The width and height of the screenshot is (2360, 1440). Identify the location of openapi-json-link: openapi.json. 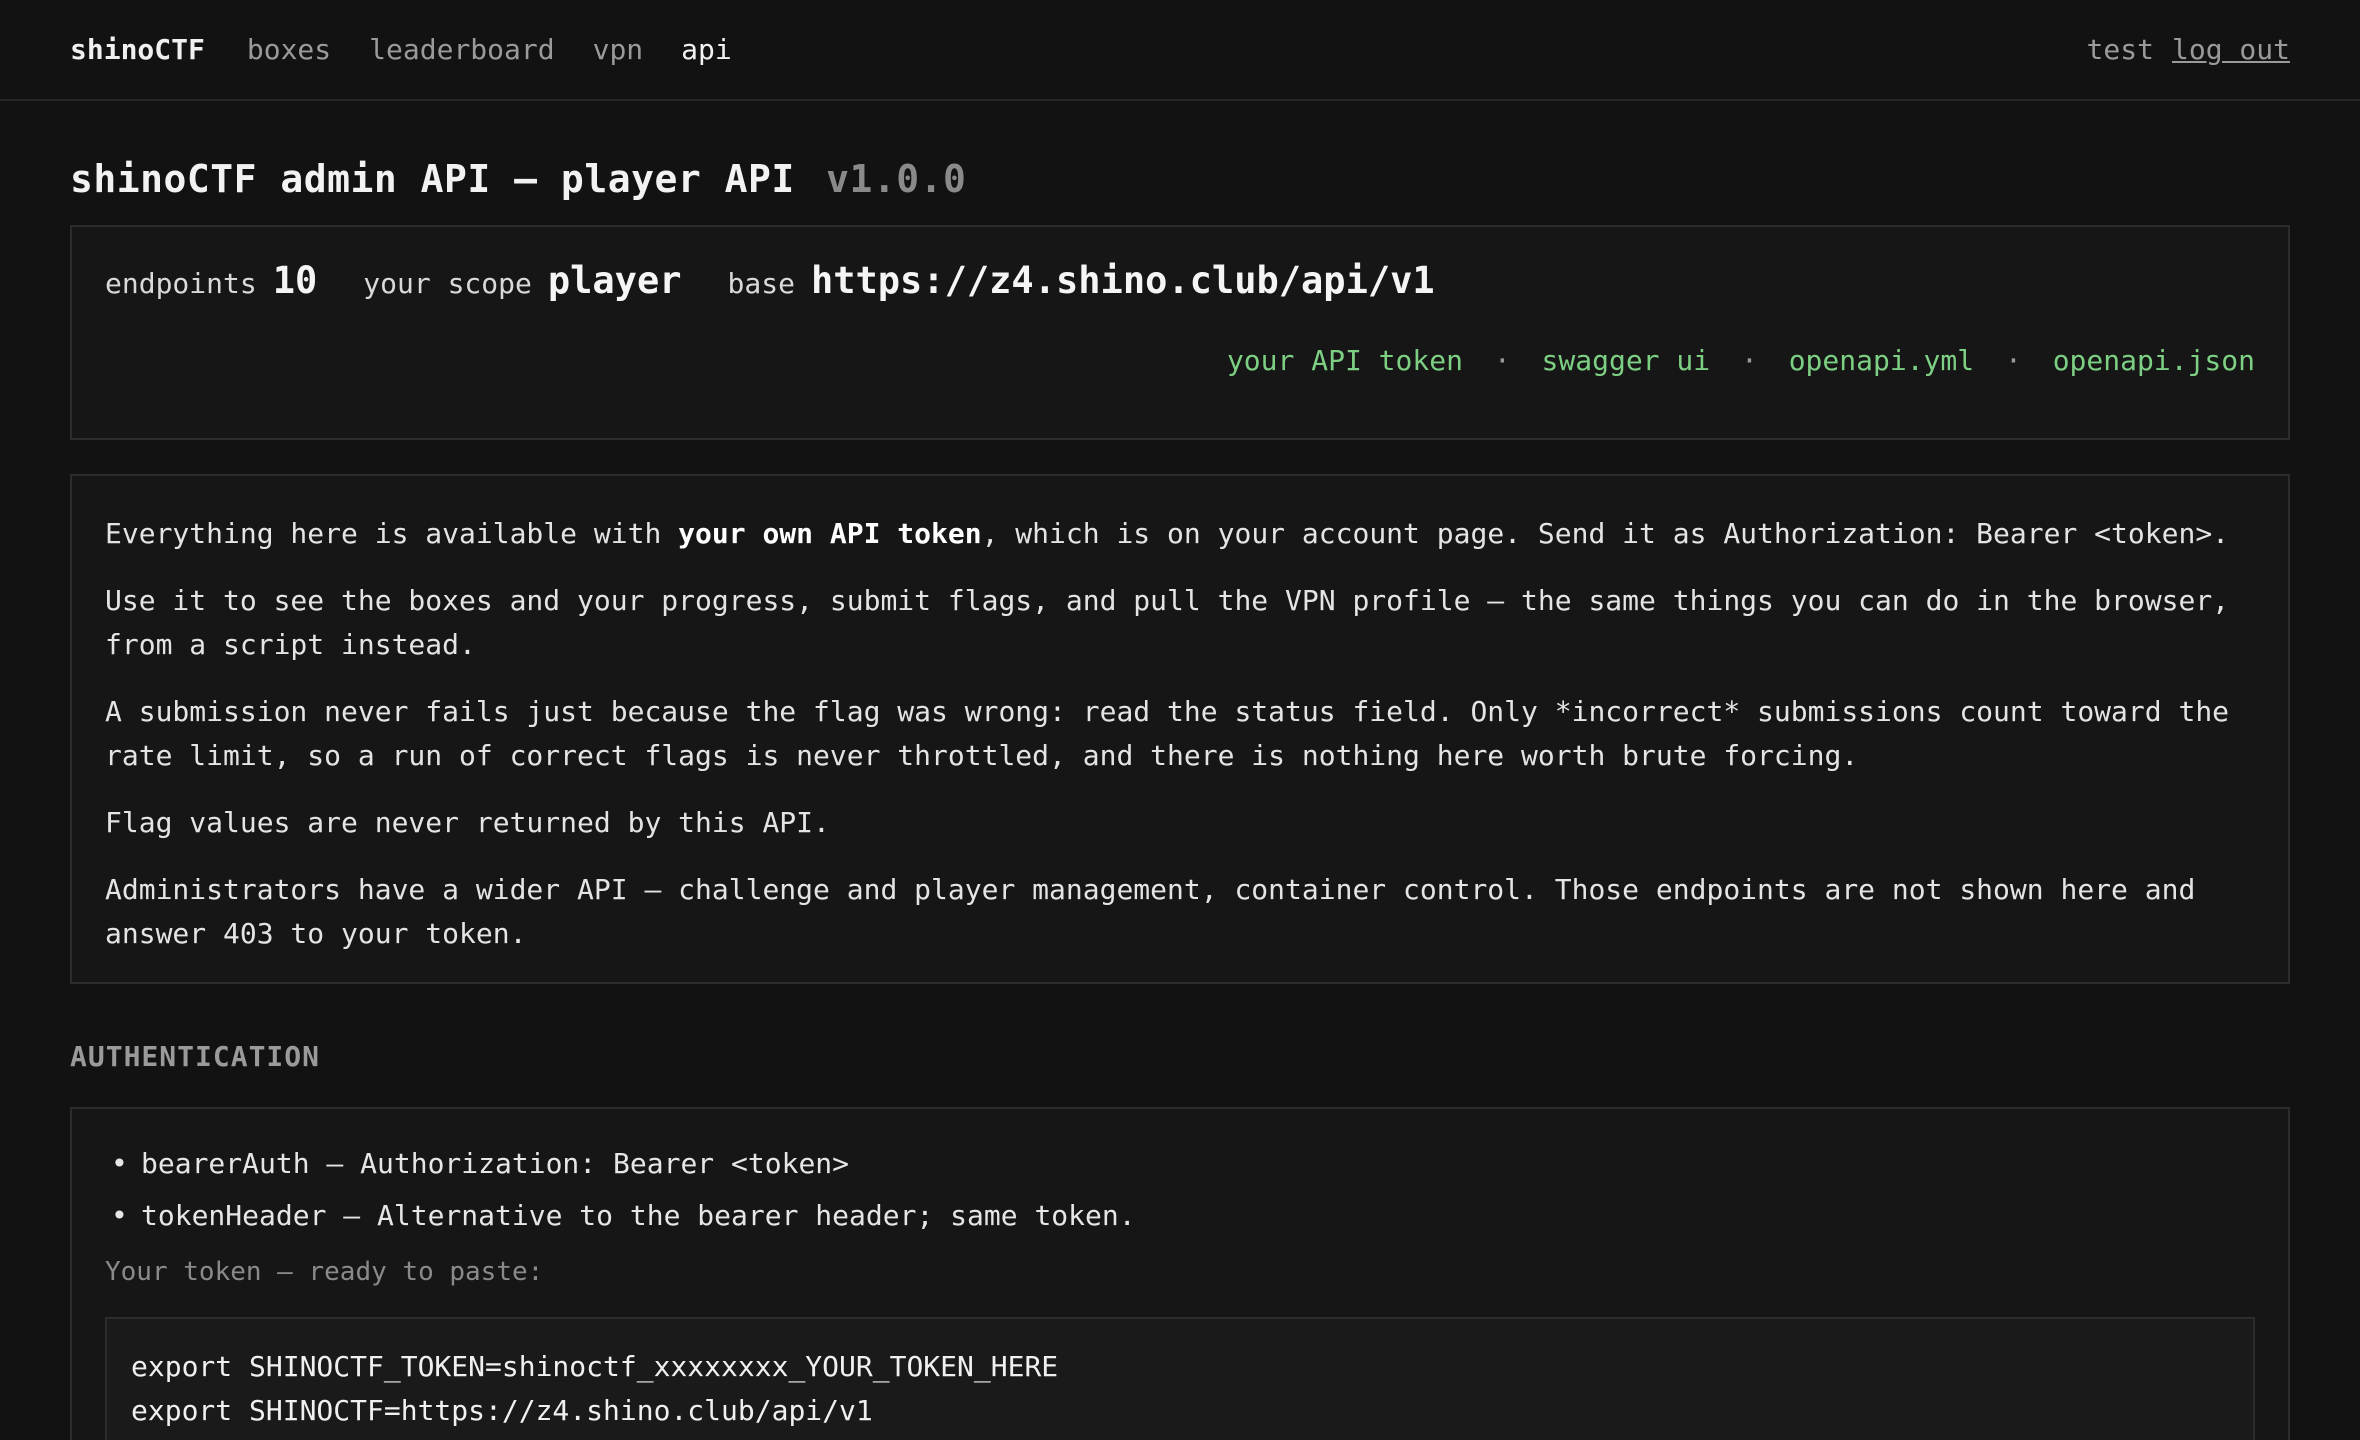
(2154, 360).